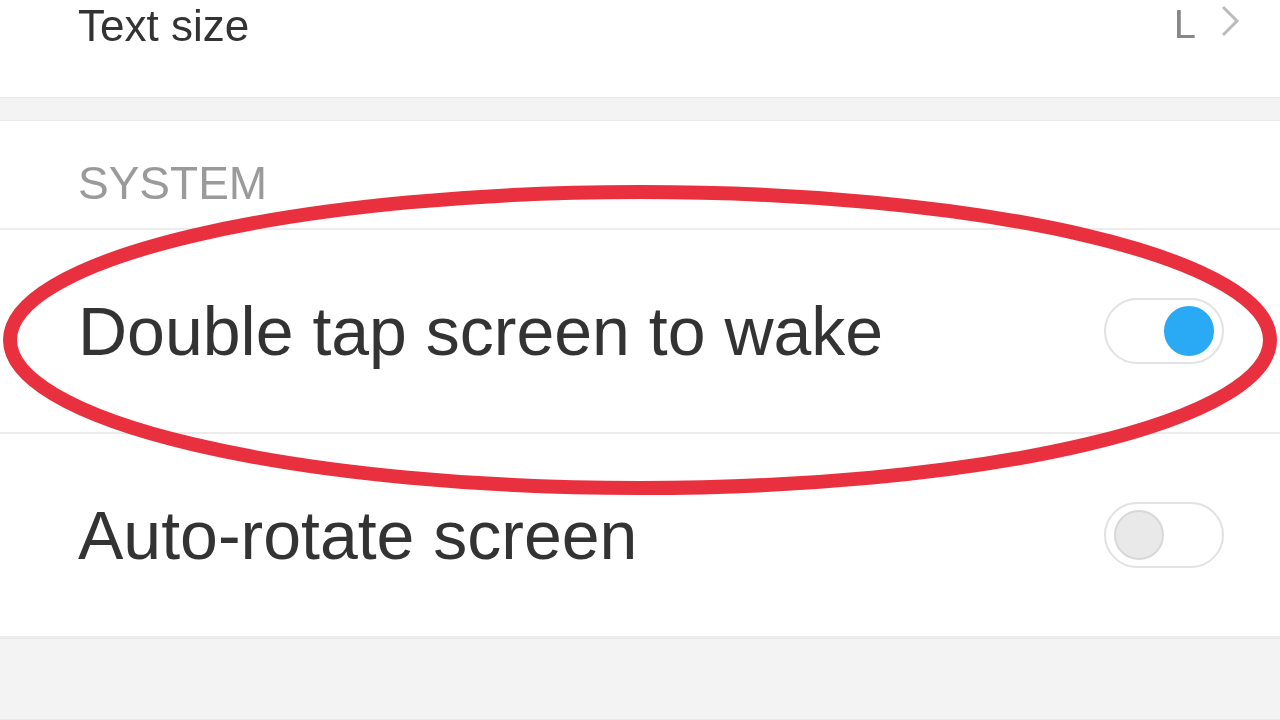  I want to click on setting-value: L, so click(1184, 24).